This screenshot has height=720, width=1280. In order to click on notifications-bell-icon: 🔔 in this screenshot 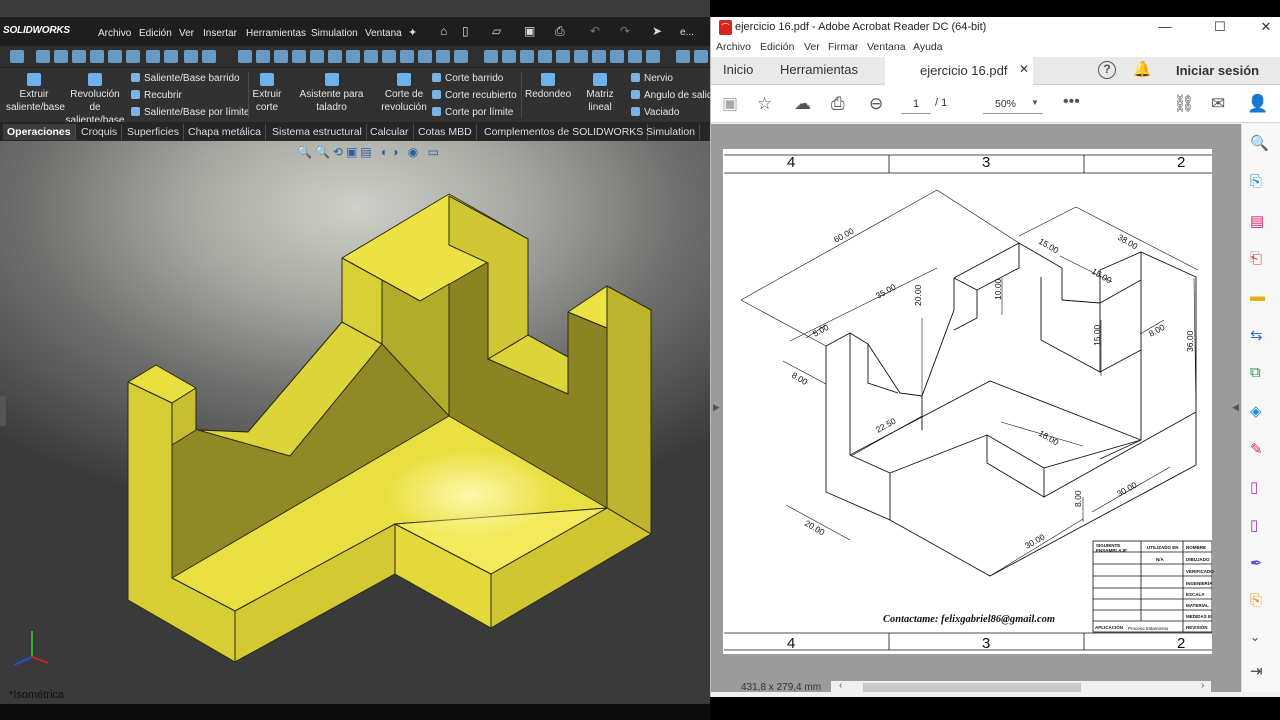, I will do `click(1142, 69)`.